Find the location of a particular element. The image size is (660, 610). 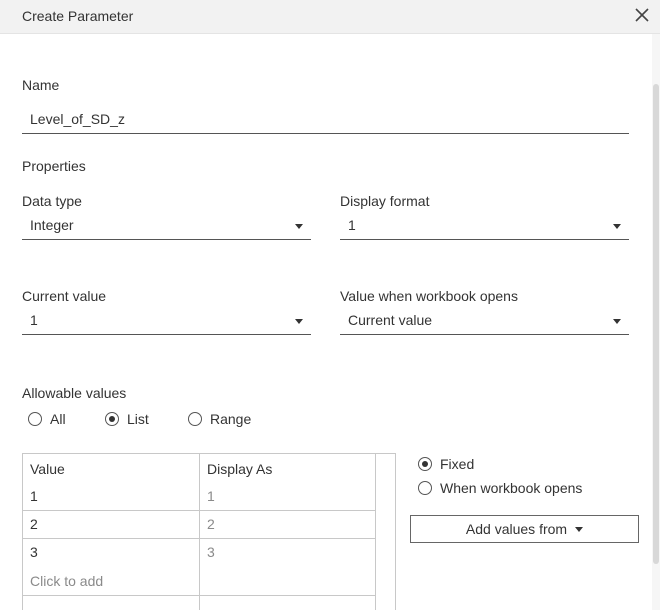

name-label: Name is located at coordinates (41, 85).